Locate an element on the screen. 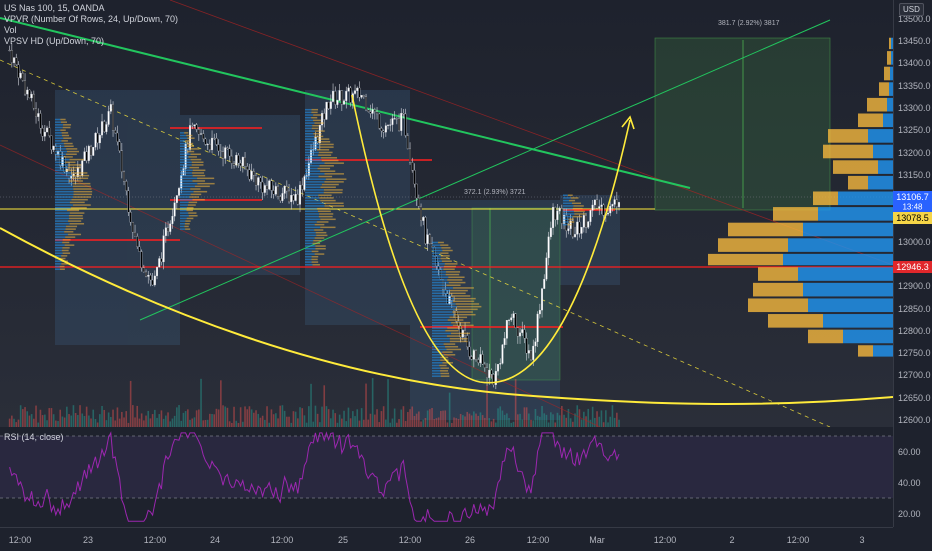 The width and height of the screenshot is (932, 551). vpsv-legend: VPSV HD (Up/Down, 70) is located at coordinates (91, 41).